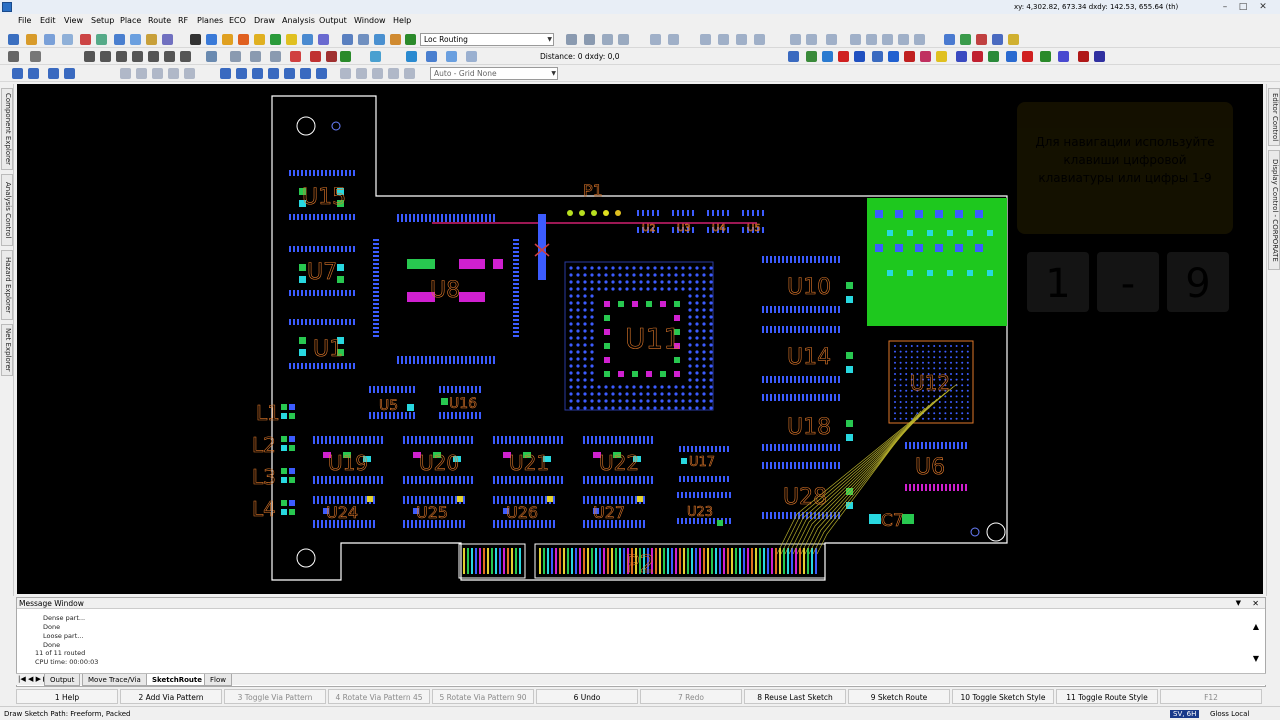 The width and height of the screenshot is (1280, 720). What do you see at coordinates (89, 56) in the screenshot?
I see `text-tool-icon` at bounding box center [89, 56].